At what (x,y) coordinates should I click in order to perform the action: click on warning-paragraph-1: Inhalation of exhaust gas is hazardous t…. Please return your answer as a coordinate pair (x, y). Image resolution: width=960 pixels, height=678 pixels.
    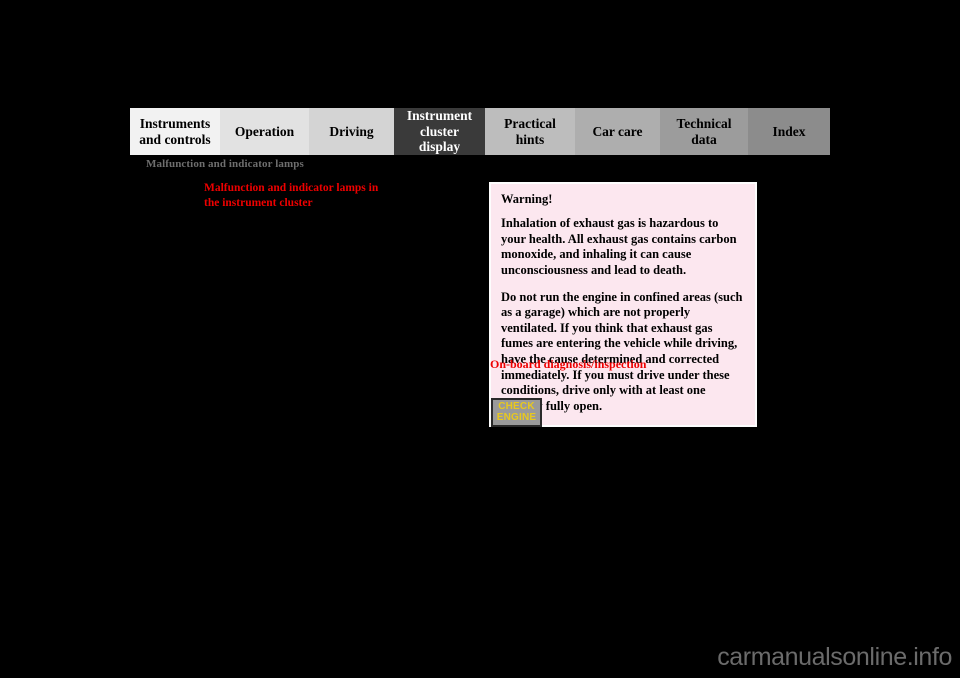
    Looking at the image, I should click on (619, 246).